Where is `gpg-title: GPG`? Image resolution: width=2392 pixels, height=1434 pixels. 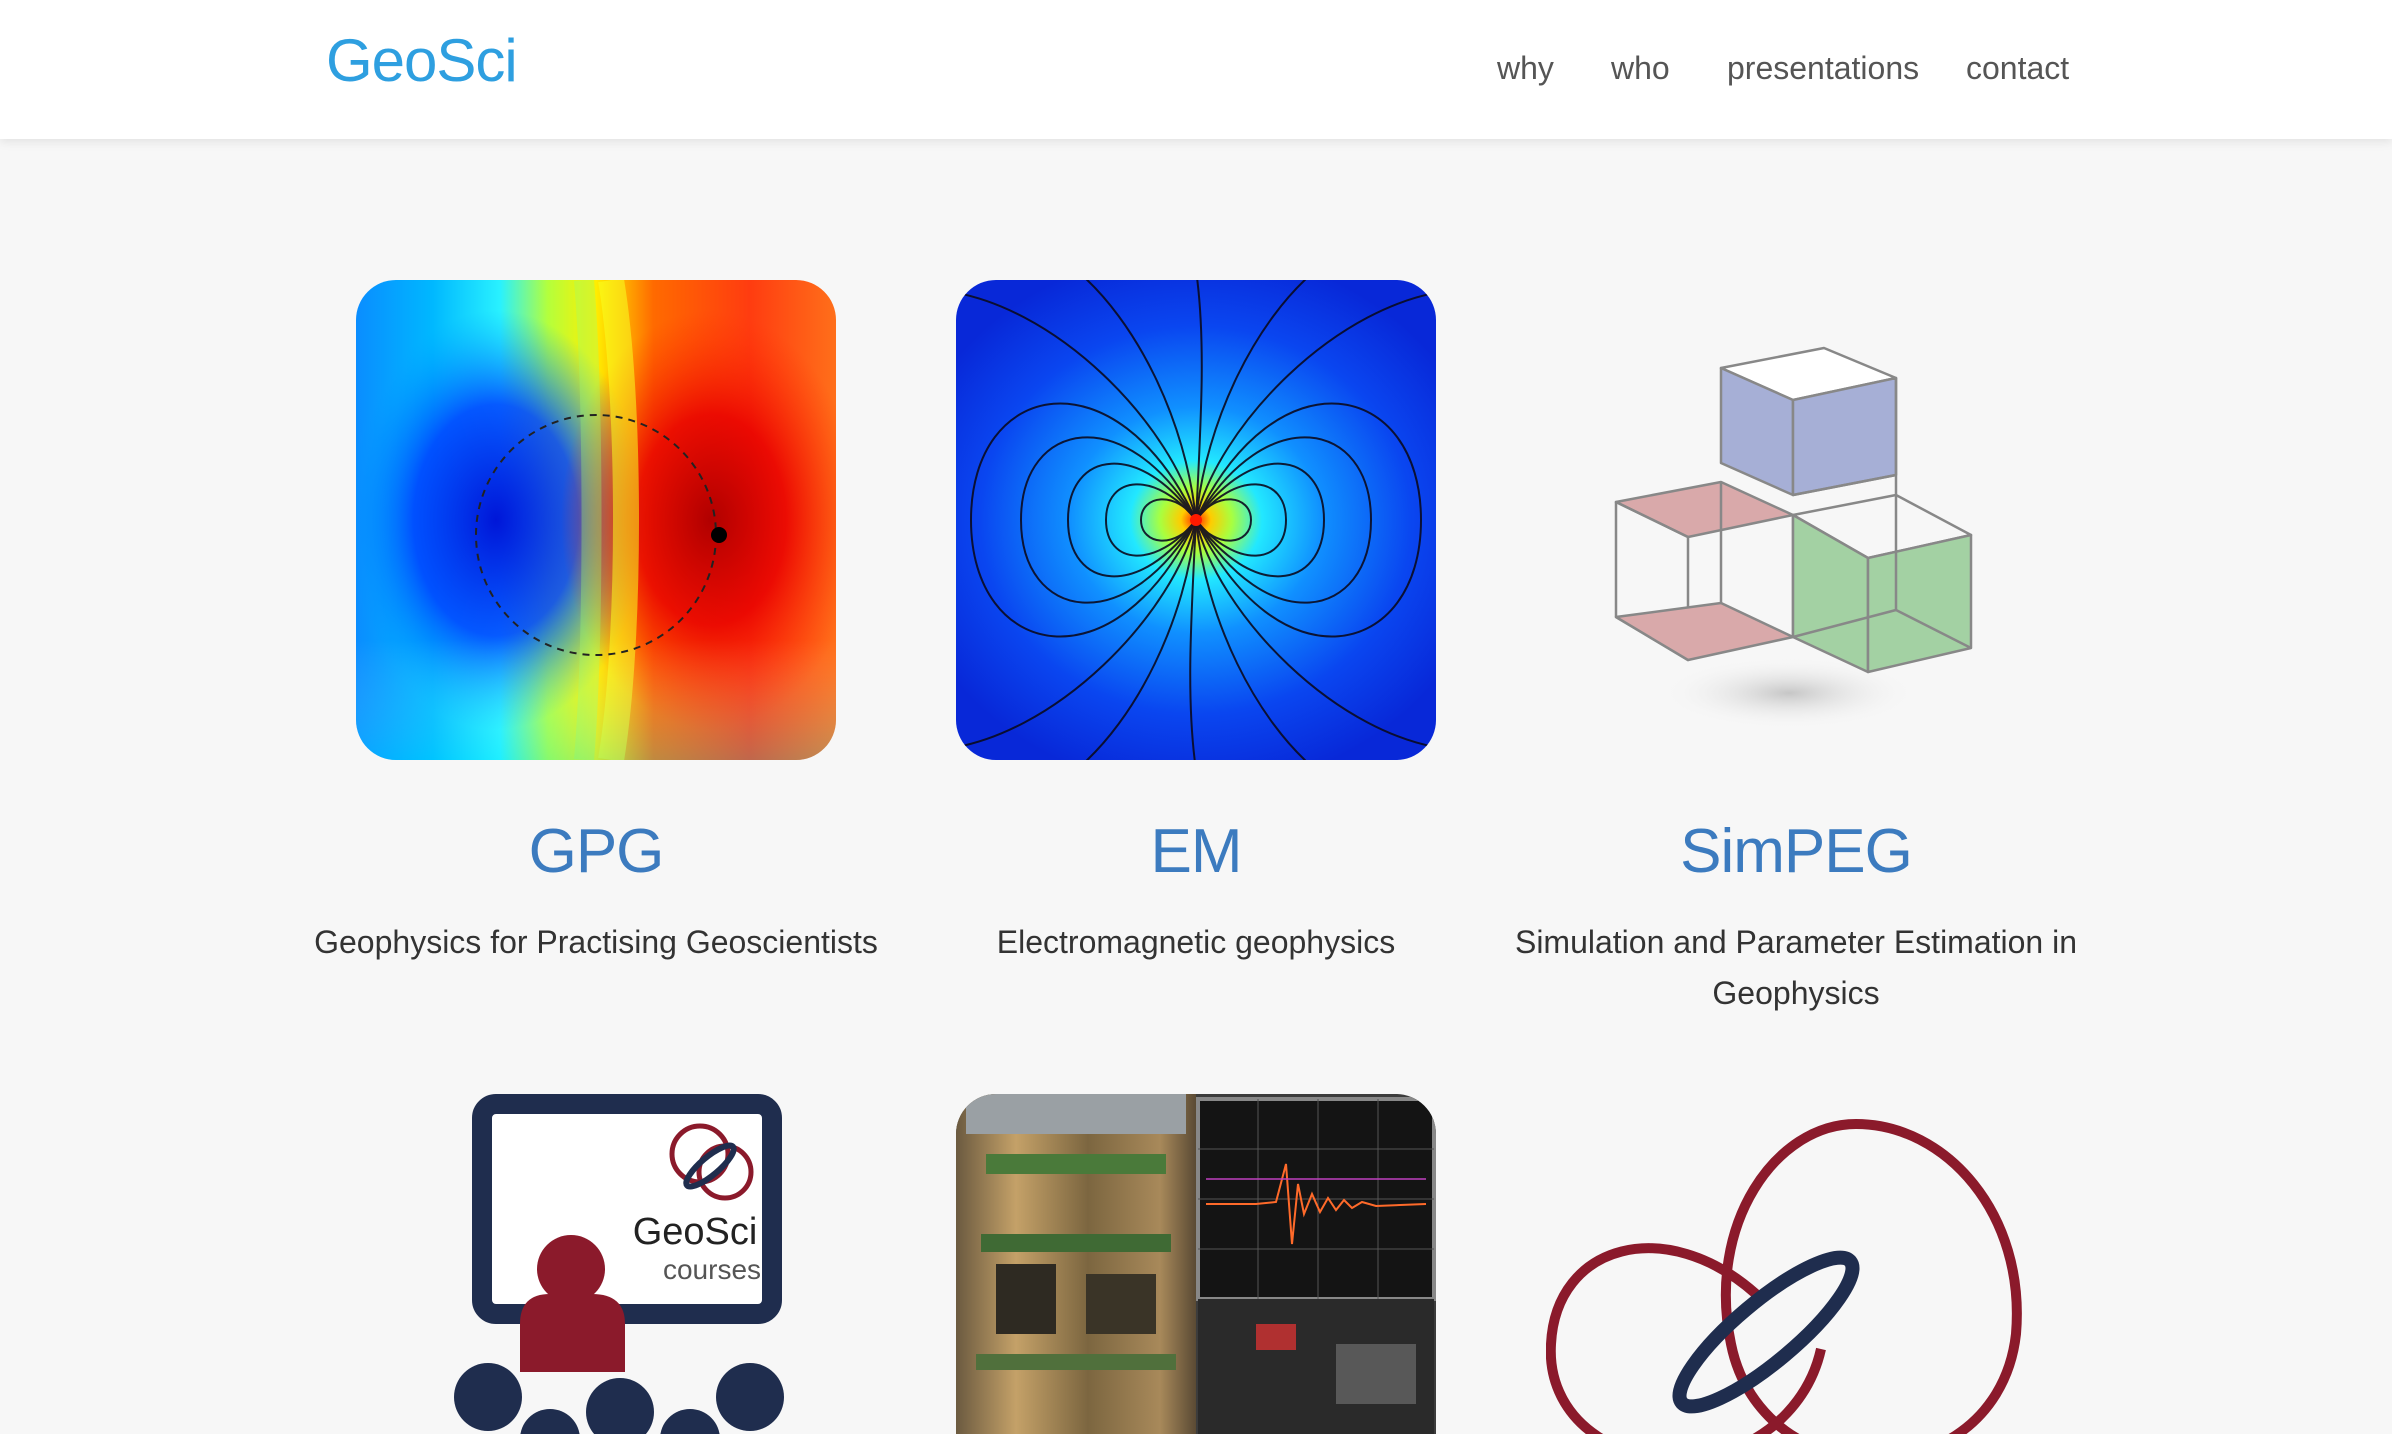
gpg-title: GPG is located at coordinates (596, 851).